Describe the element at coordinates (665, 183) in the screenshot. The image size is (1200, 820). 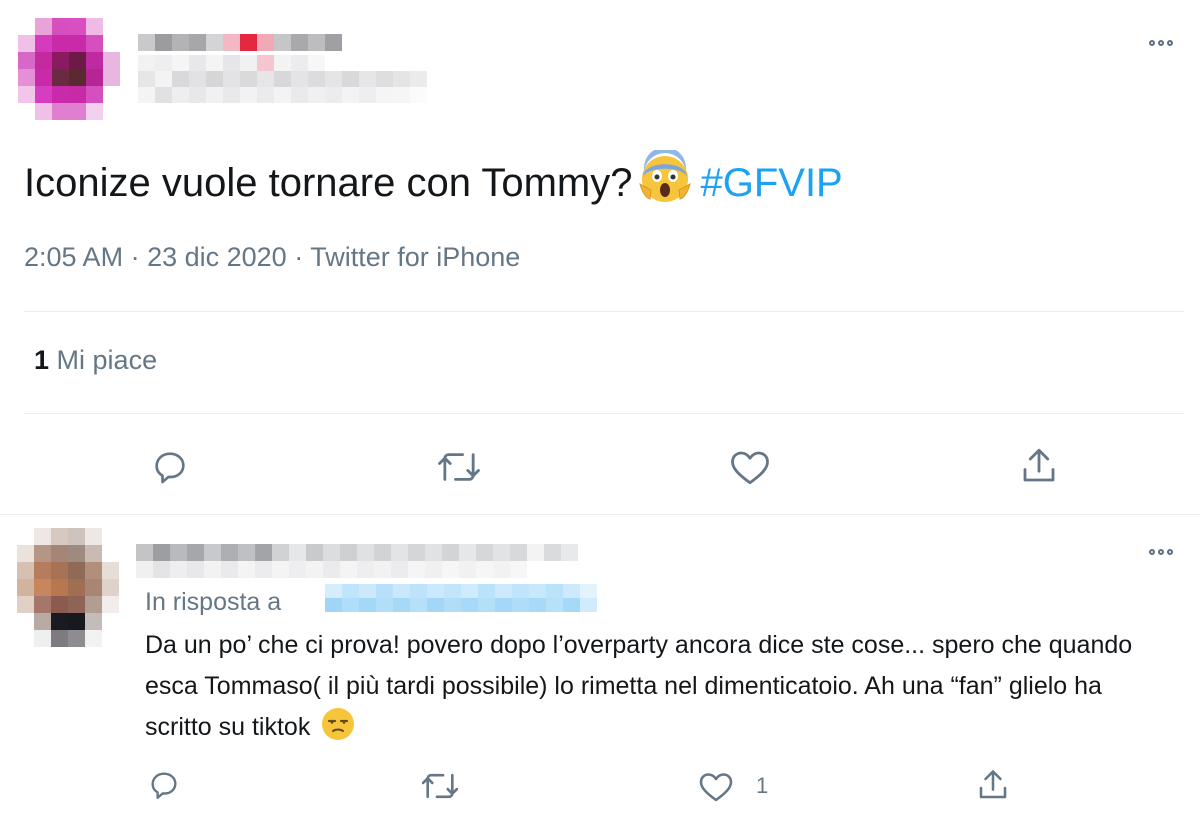
I see `face-screaming-in-fear-icon` at that location.